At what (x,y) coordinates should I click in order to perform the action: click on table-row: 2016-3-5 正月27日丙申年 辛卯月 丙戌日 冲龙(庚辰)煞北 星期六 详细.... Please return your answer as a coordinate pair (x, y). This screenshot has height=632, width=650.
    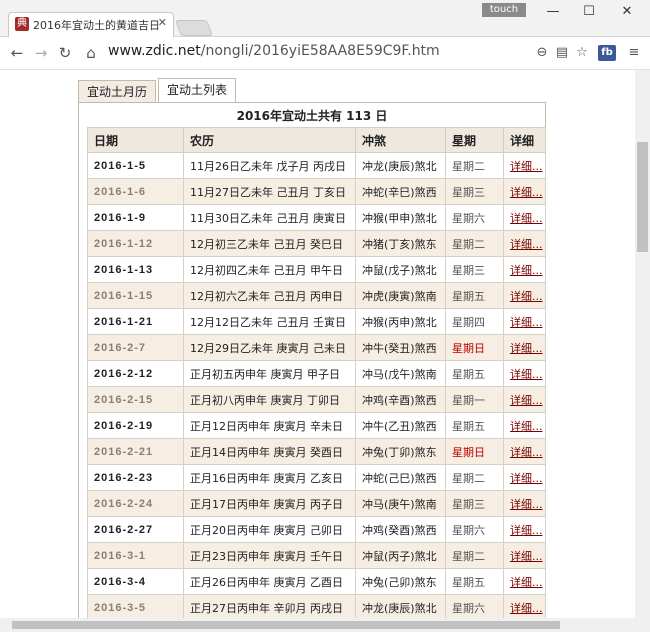
    Looking at the image, I should click on (316, 606).